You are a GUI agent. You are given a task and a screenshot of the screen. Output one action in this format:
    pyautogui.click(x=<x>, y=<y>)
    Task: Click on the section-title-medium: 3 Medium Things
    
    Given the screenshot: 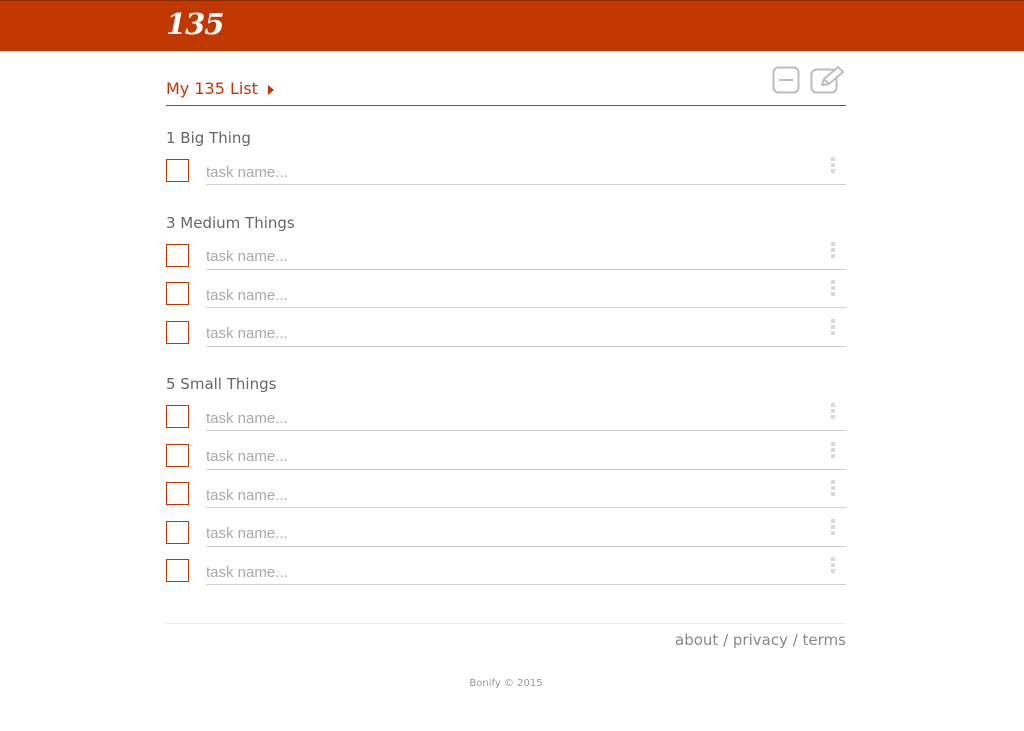 What is the action you would take?
    pyautogui.click(x=230, y=222)
    